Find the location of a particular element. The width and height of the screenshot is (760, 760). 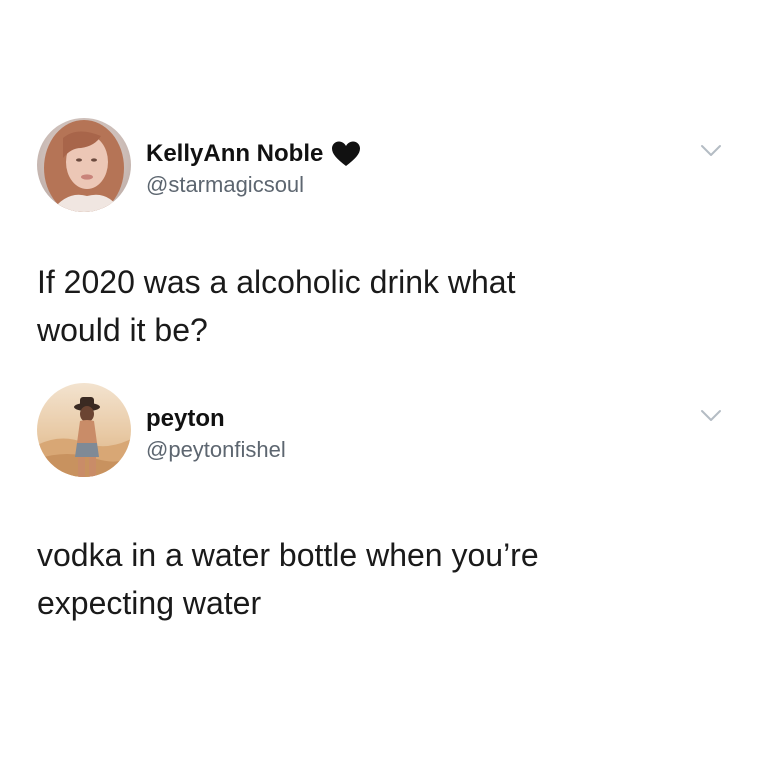

display-name-row: peyton is located at coordinates (216, 419).